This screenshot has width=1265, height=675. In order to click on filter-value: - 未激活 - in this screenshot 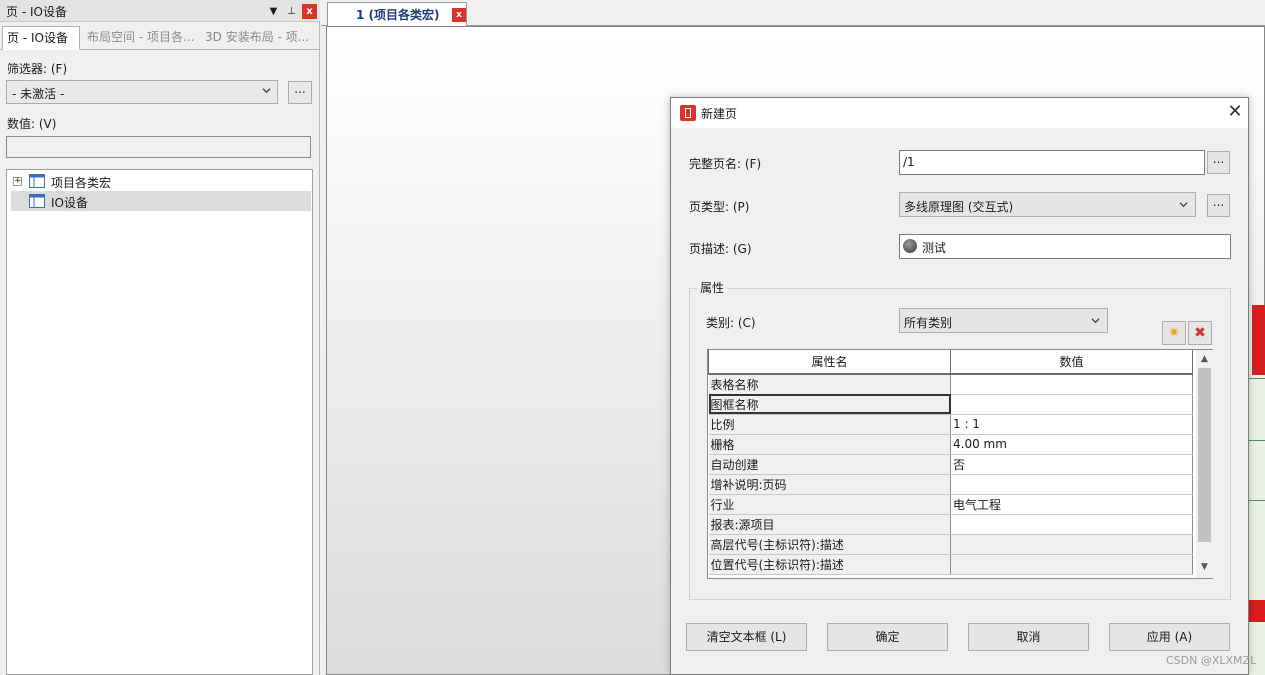, I will do `click(38, 94)`.